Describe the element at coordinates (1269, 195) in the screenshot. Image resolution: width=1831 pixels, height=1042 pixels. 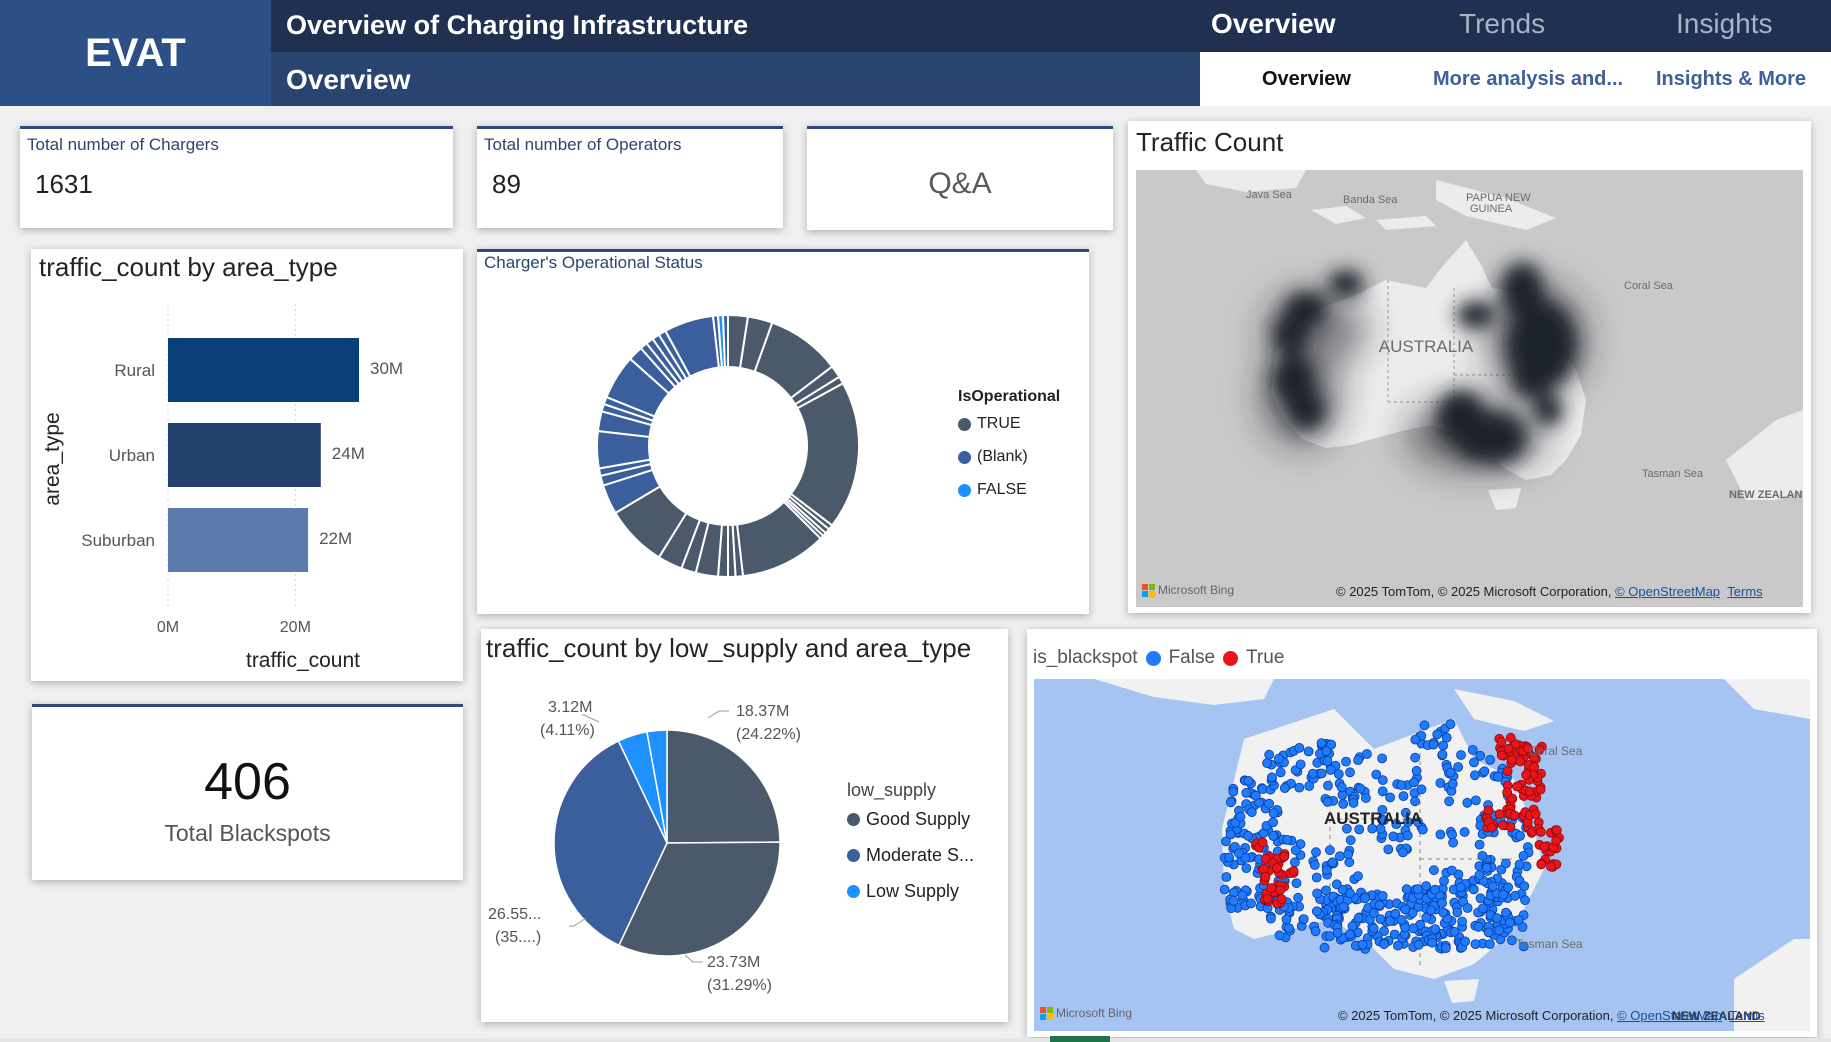
I see `map-label: Java Sea` at that location.